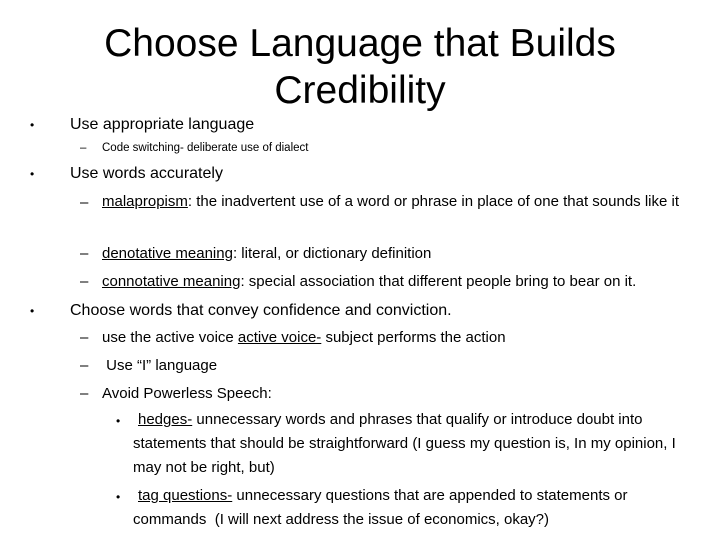 The image size is (720, 540). Describe the element at coordinates (167, 253) in the screenshot. I see `term: denotative meaning` at that location.